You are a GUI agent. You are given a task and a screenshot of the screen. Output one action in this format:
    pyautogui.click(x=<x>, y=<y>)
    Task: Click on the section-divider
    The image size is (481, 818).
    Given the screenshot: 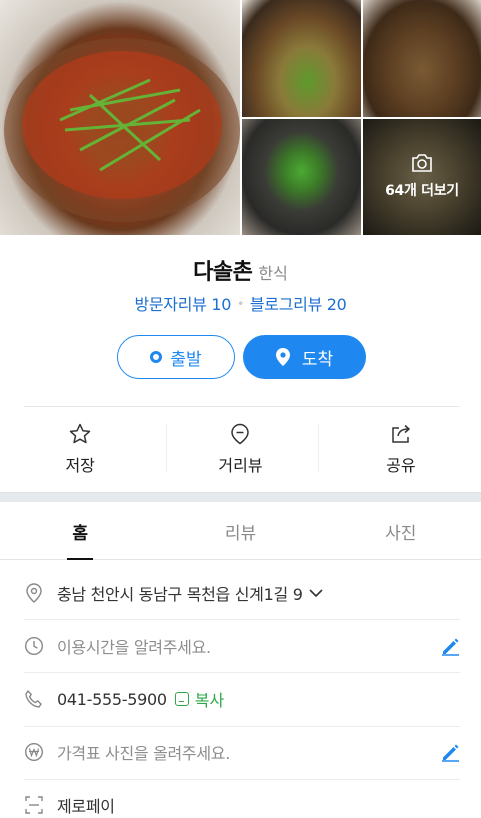 What is the action you would take?
    pyautogui.click(x=240, y=497)
    